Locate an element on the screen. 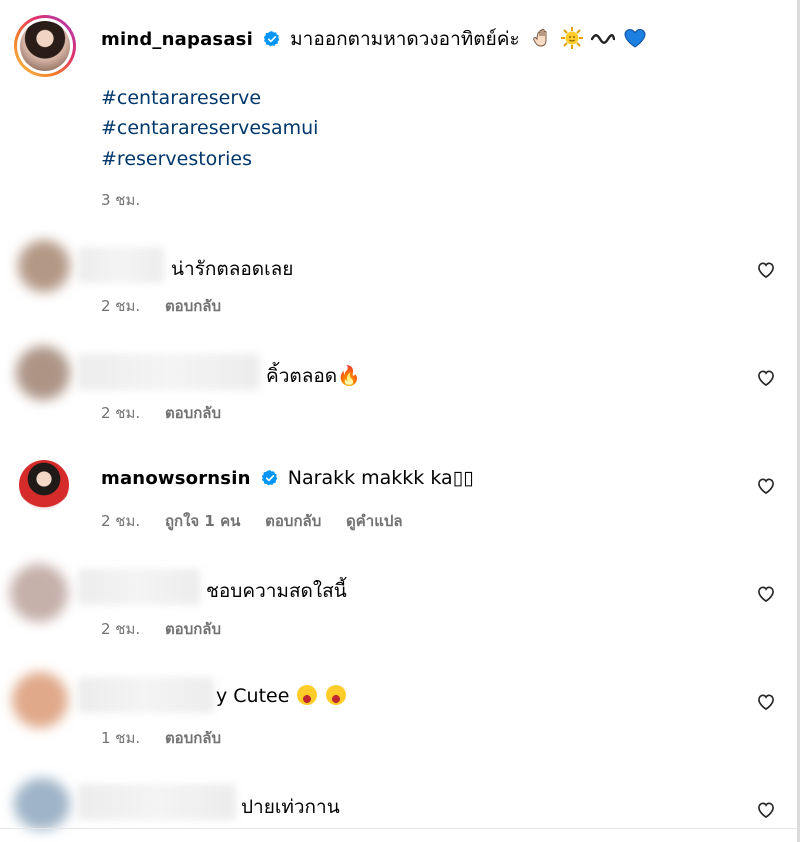 Image resolution: width=800 pixels, height=842 pixels. post-author-avatar is located at coordinates (45, 46).